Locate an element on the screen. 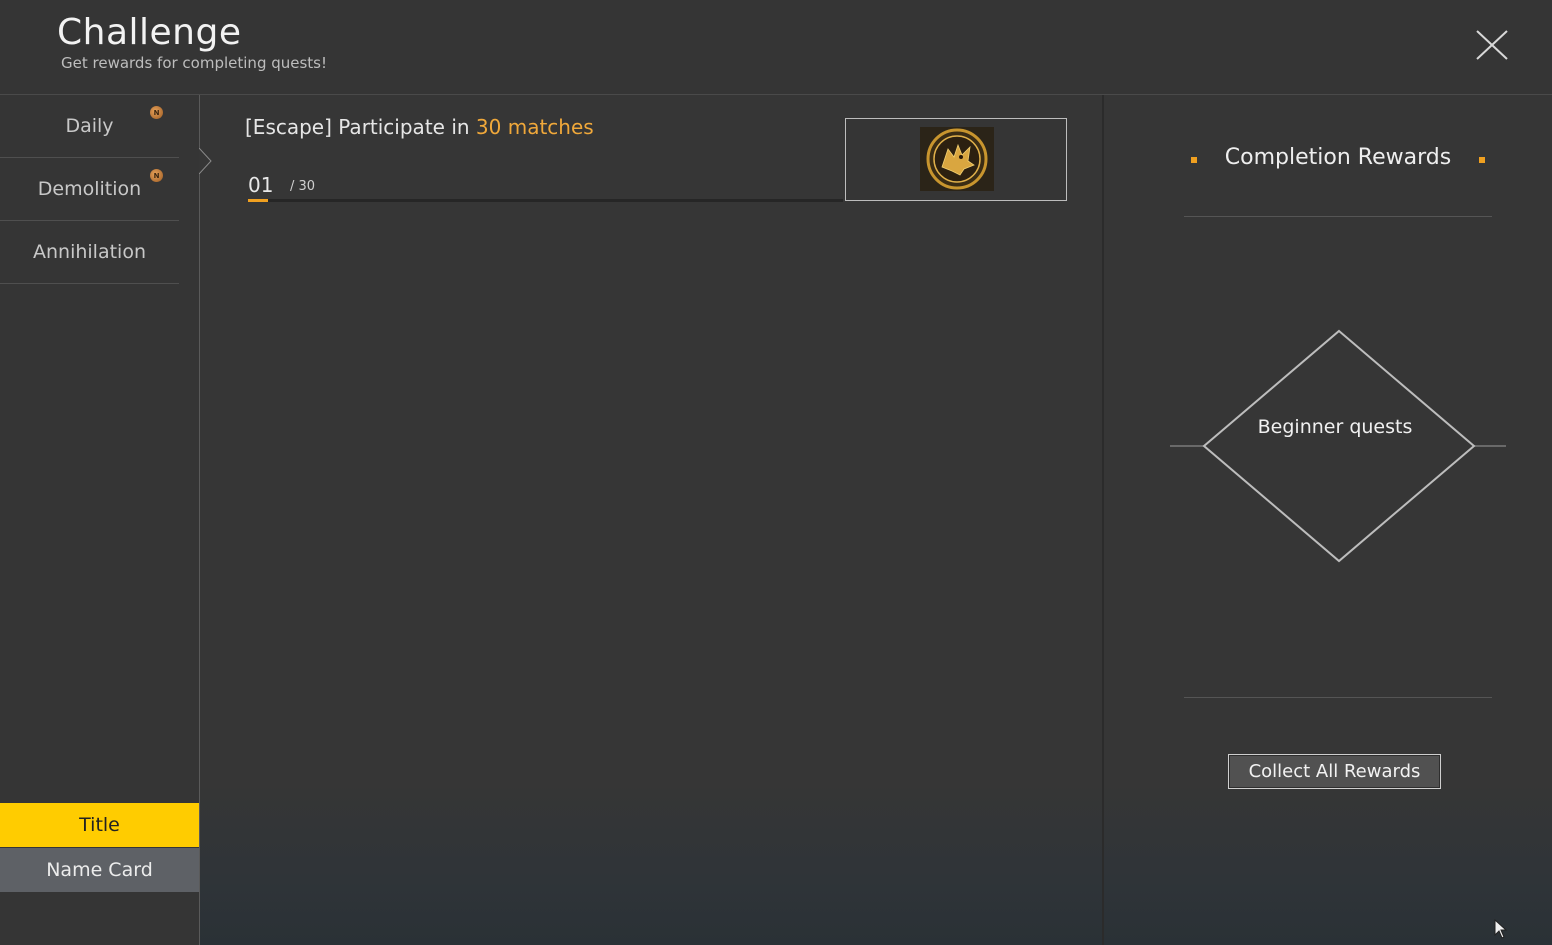  quest-reward-slot is located at coordinates (956, 159).